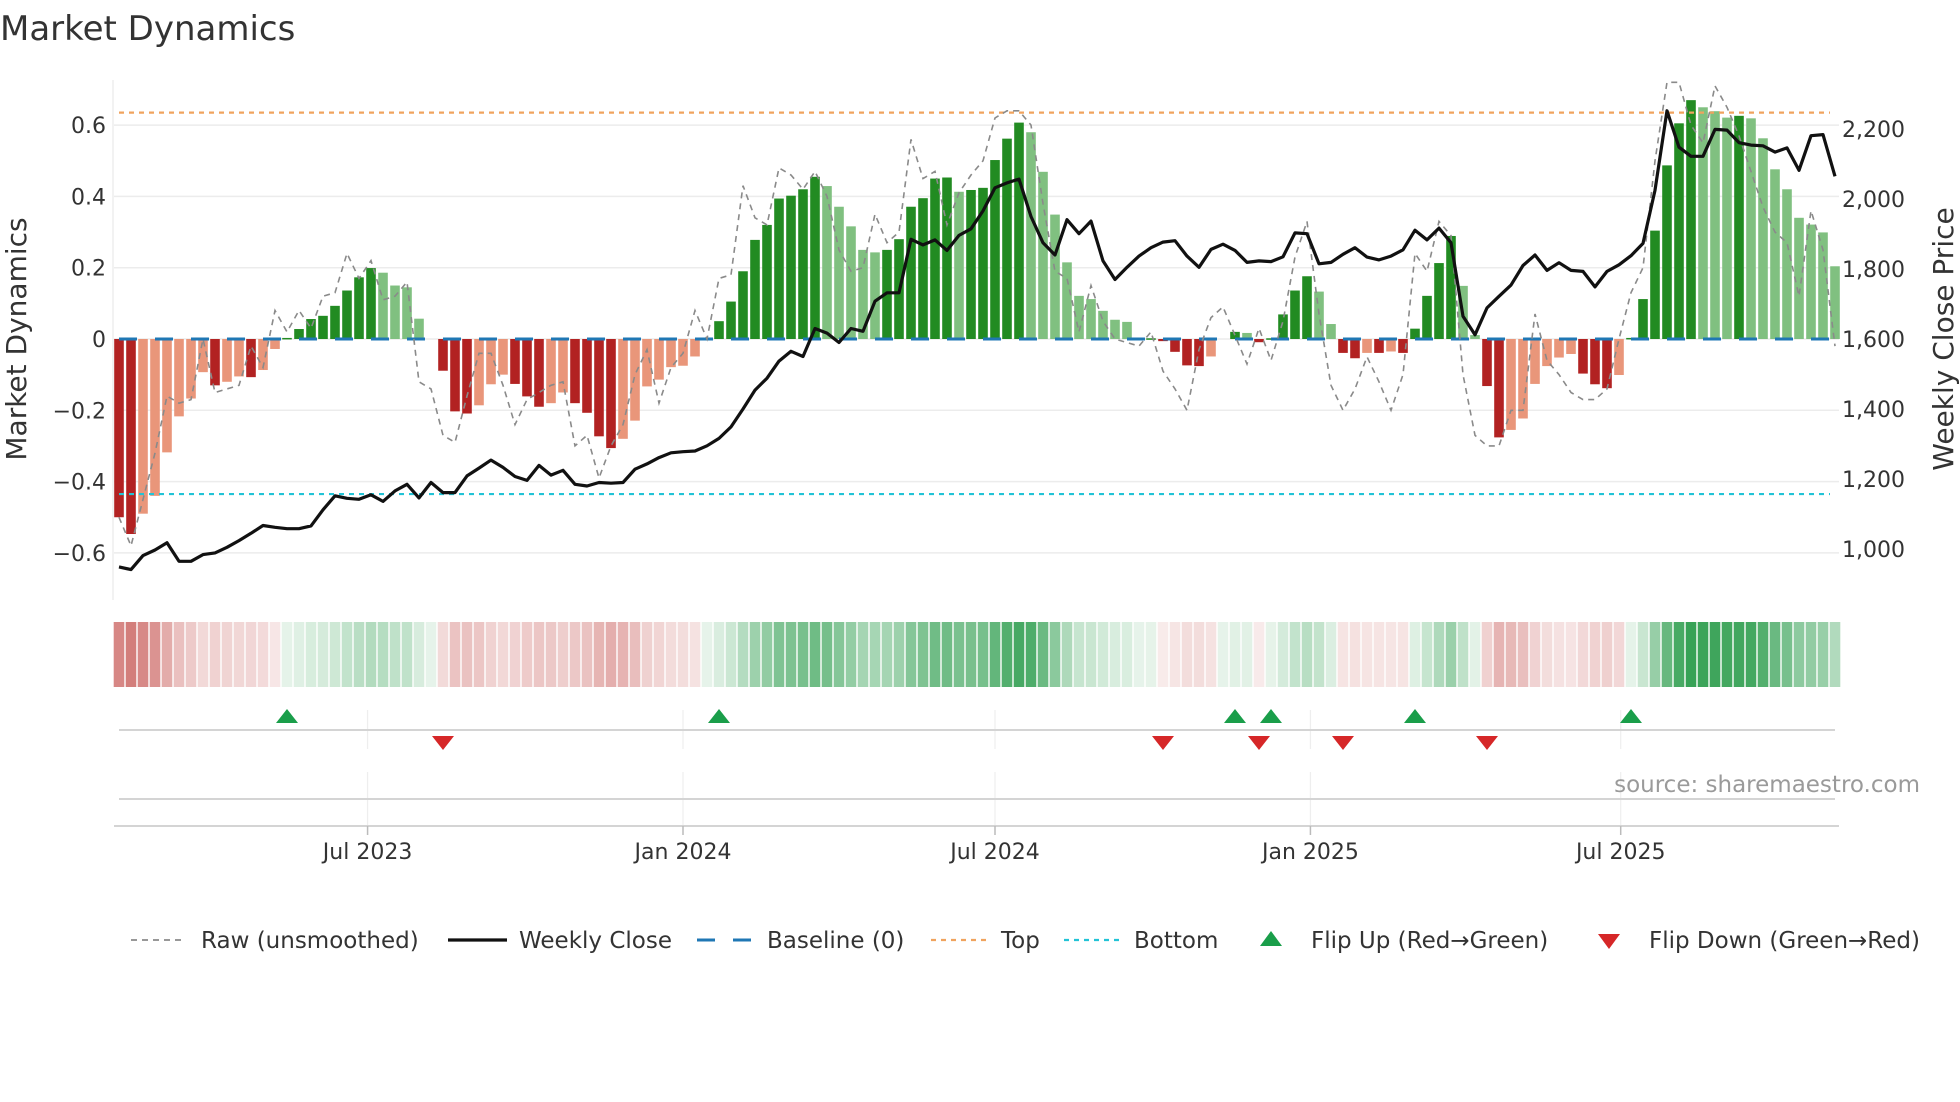  What do you see at coordinates (310, 941) in the screenshot?
I see `legend-label: Raw (unsmoothed)` at bounding box center [310, 941].